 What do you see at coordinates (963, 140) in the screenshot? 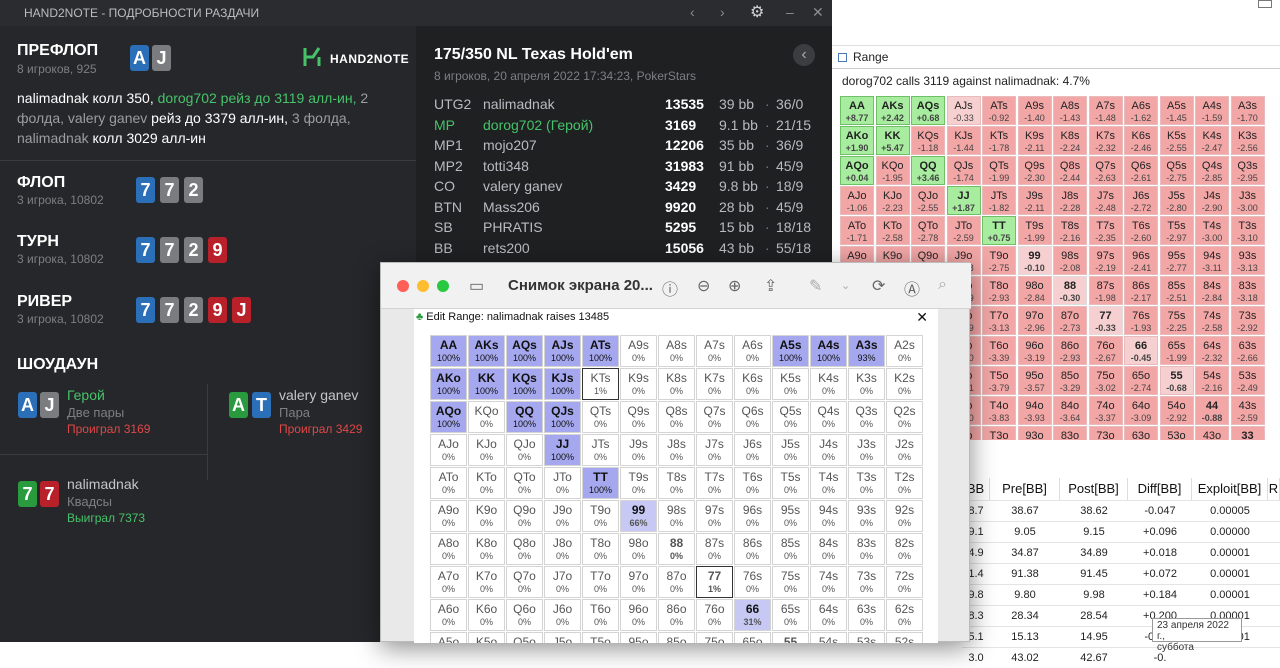
I see `range-cell: KJs -1.44` at bounding box center [963, 140].